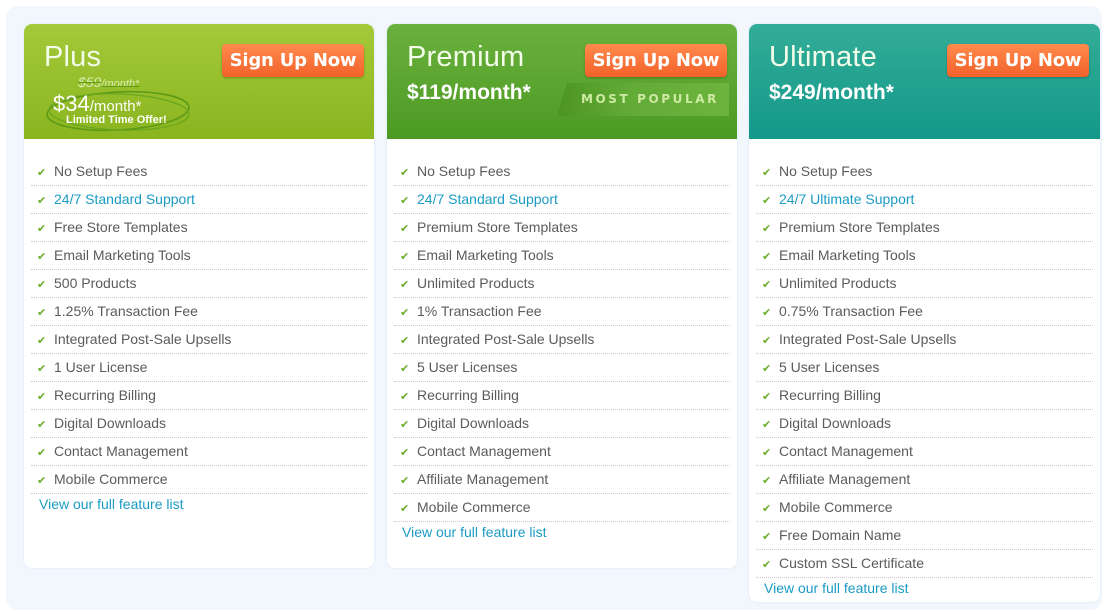 The width and height of the screenshot is (1108, 614). What do you see at coordinates (851, 563) in the screenshot?
I see `feature-label: Custom SSL Certificate` at bounding box center [851, 563].